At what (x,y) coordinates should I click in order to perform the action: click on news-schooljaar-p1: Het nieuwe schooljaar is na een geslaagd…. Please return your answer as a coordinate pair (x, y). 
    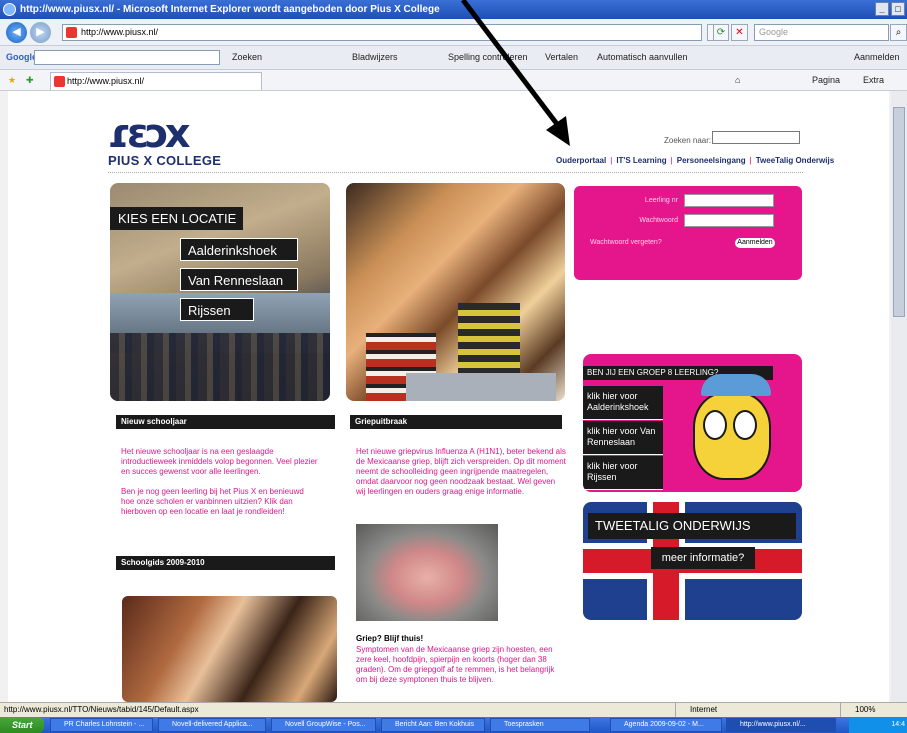
    Looking at the image, I should click on (219, 461).